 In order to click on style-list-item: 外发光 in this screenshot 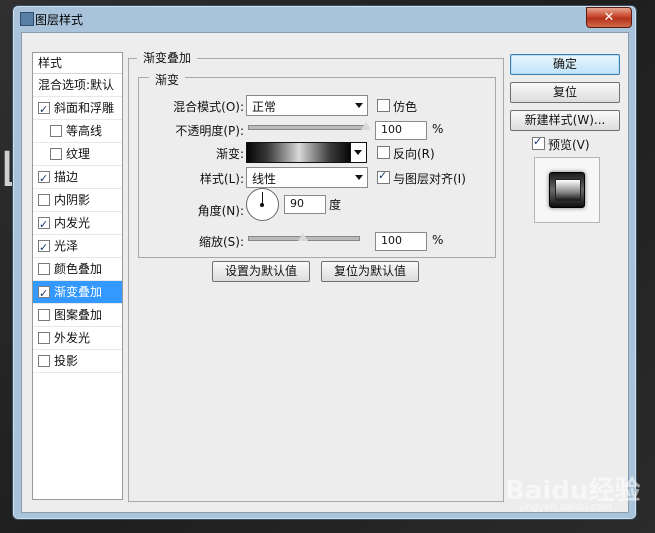, I will do `click(77, 338)`.